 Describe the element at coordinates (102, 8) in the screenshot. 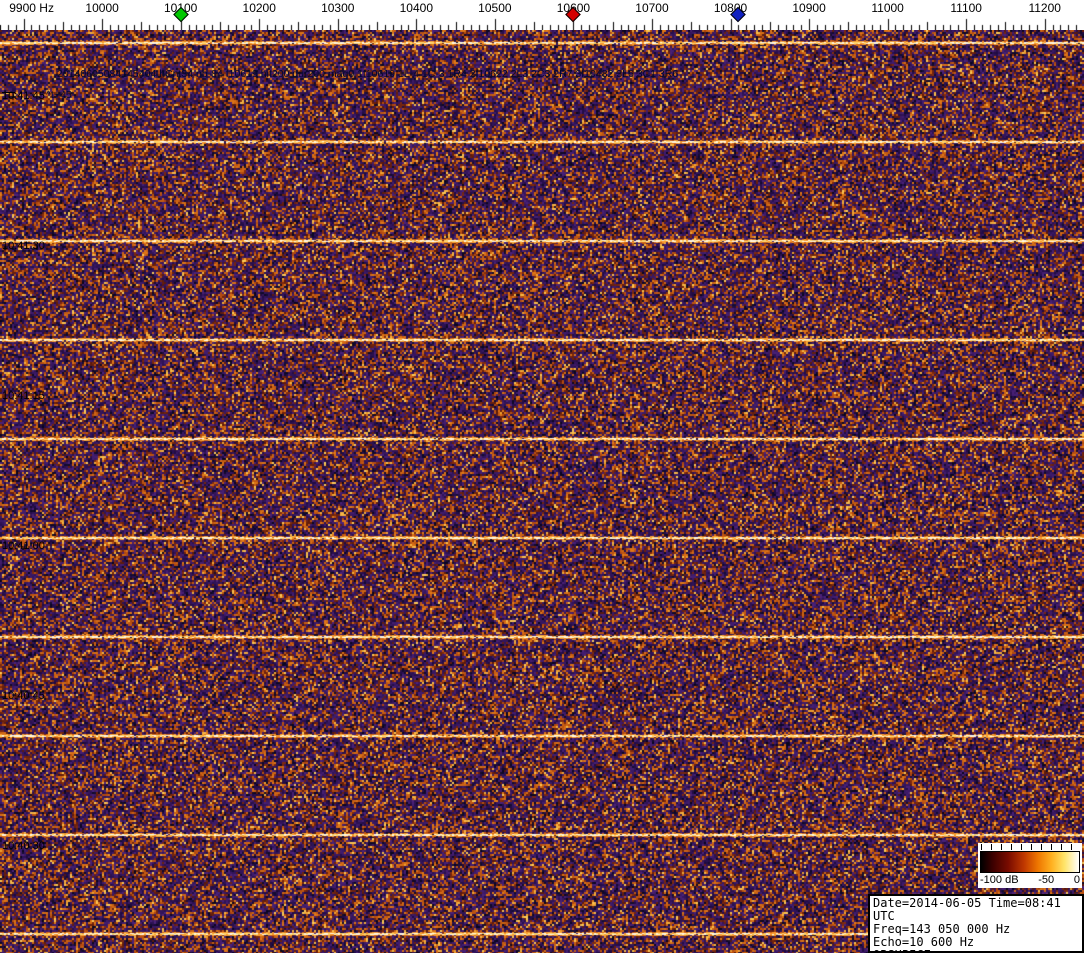

I see `freq-tick-label: 10000` at that location.